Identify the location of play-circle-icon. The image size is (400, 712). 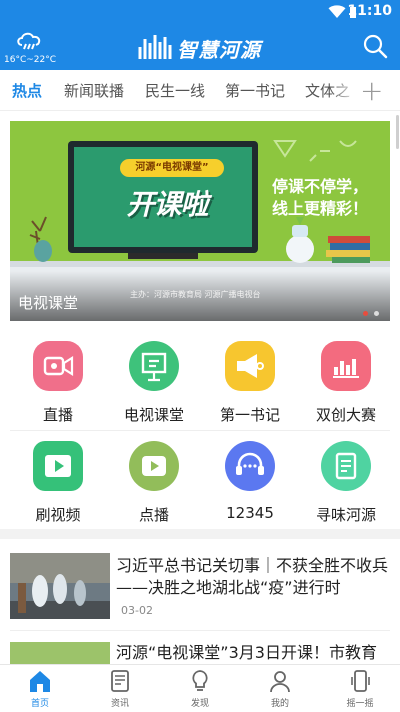
(154, 466).